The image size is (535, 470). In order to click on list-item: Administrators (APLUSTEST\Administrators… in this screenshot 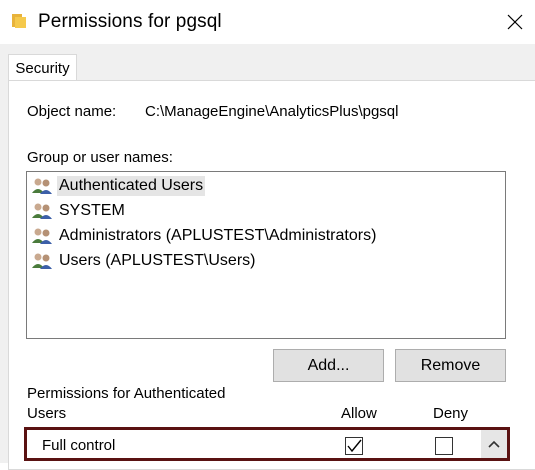, I will do `click(266, 236)`.